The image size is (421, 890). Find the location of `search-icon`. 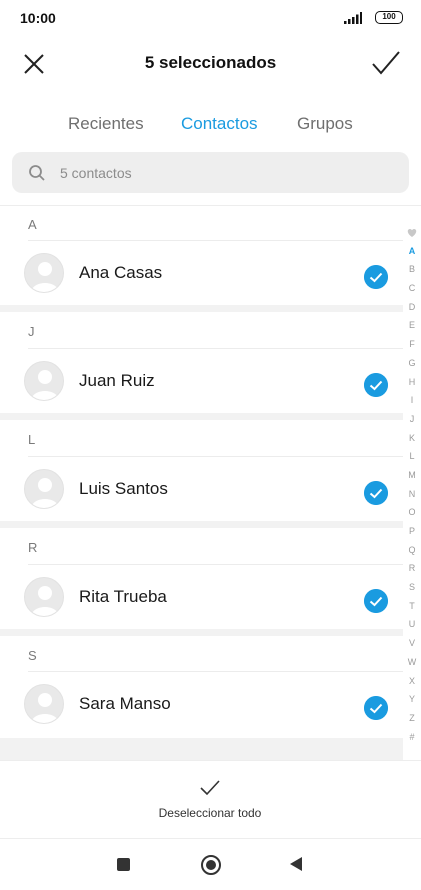

search-icon is located at coordinates (37, 173).